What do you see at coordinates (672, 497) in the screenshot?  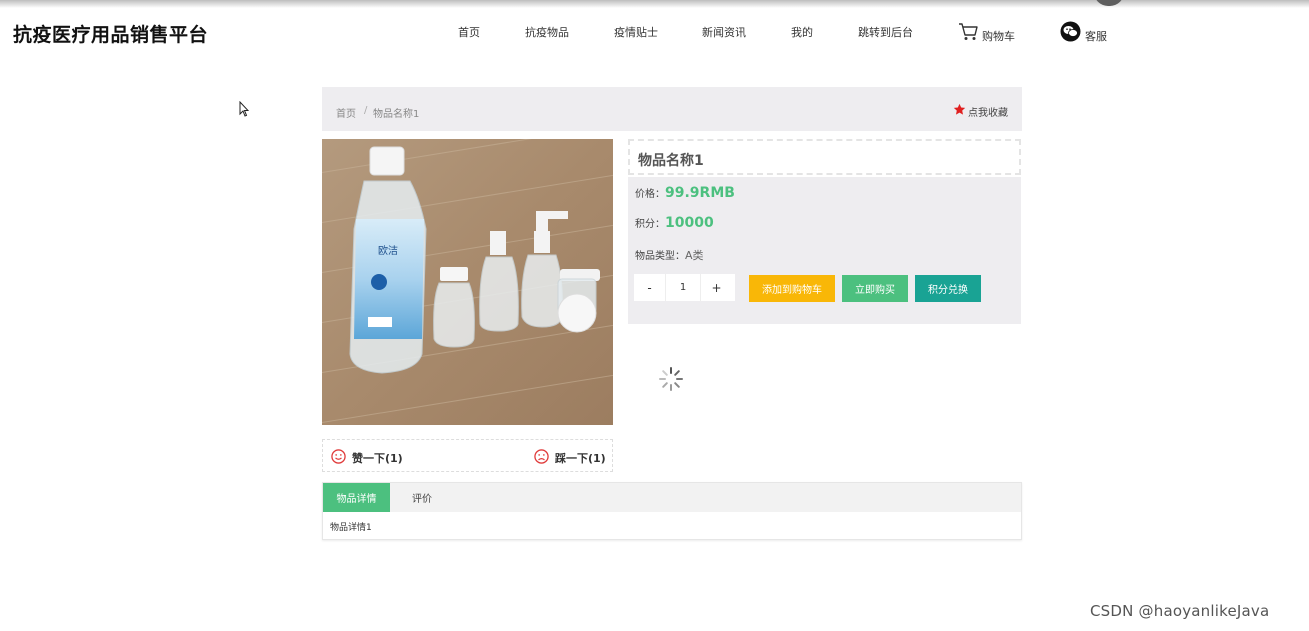 I see `tabs-header: 物品详情 评价` at bounding box center [672, 497].